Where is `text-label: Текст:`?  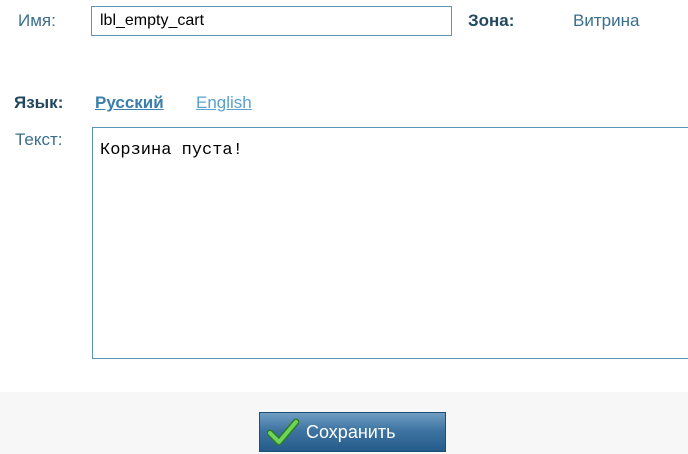 text-label: Текст: is located at coordinates (39, 139).